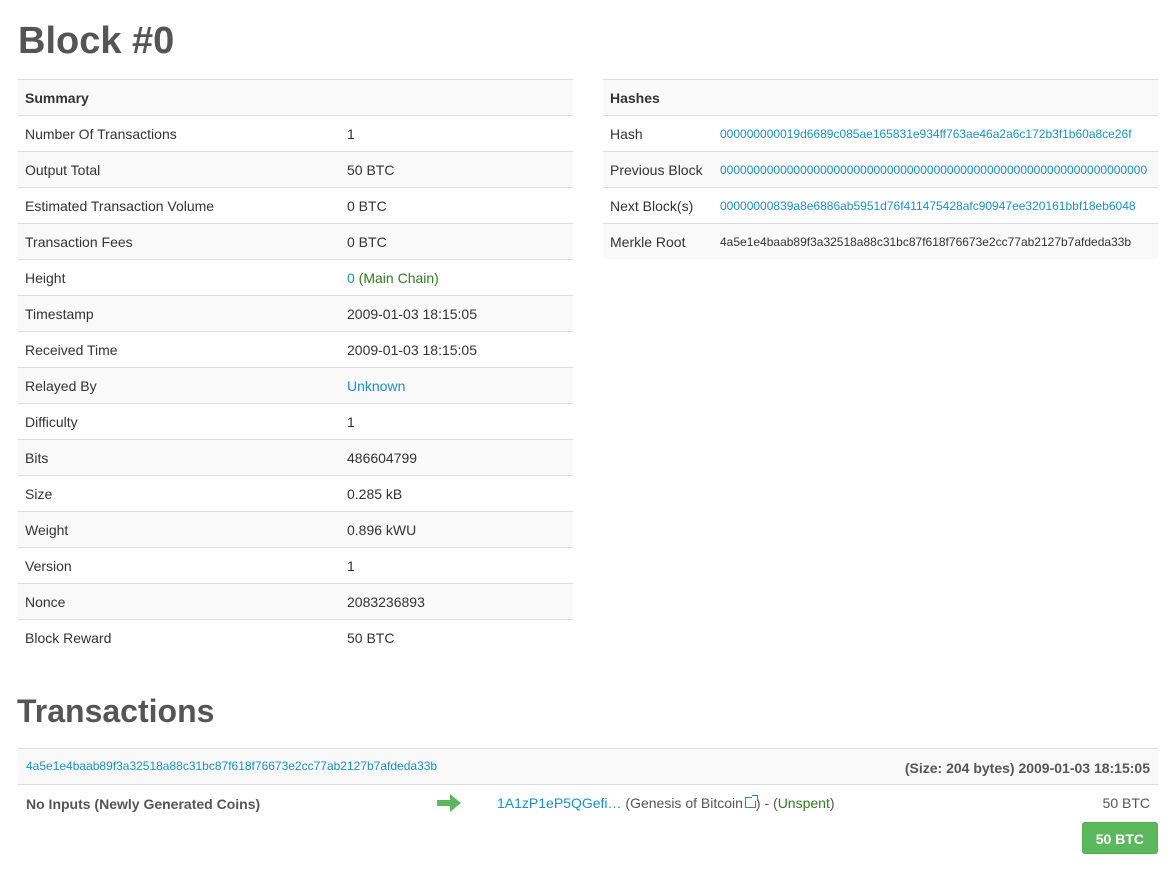 This screenshot has width=1175, height=874. What do you see at coordinates (880, 97) in the screenshot?
I see `hashes-header: Hashes` at bounding box center [880, 97].